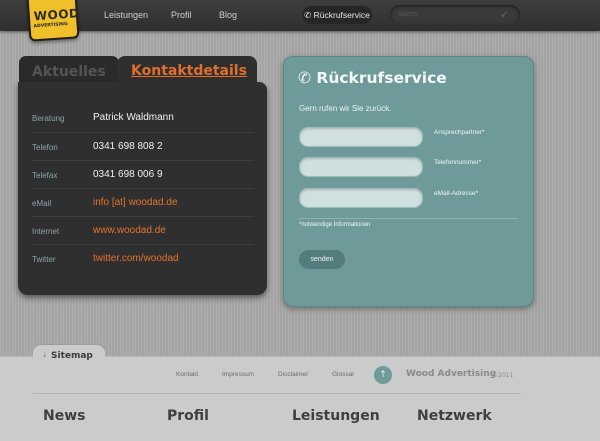 The height and width of the screenshot is (441, 600). What do you see at coordinates (448, 14) in the screenshot?
I see `search-input` at bounding box center [448, 14].